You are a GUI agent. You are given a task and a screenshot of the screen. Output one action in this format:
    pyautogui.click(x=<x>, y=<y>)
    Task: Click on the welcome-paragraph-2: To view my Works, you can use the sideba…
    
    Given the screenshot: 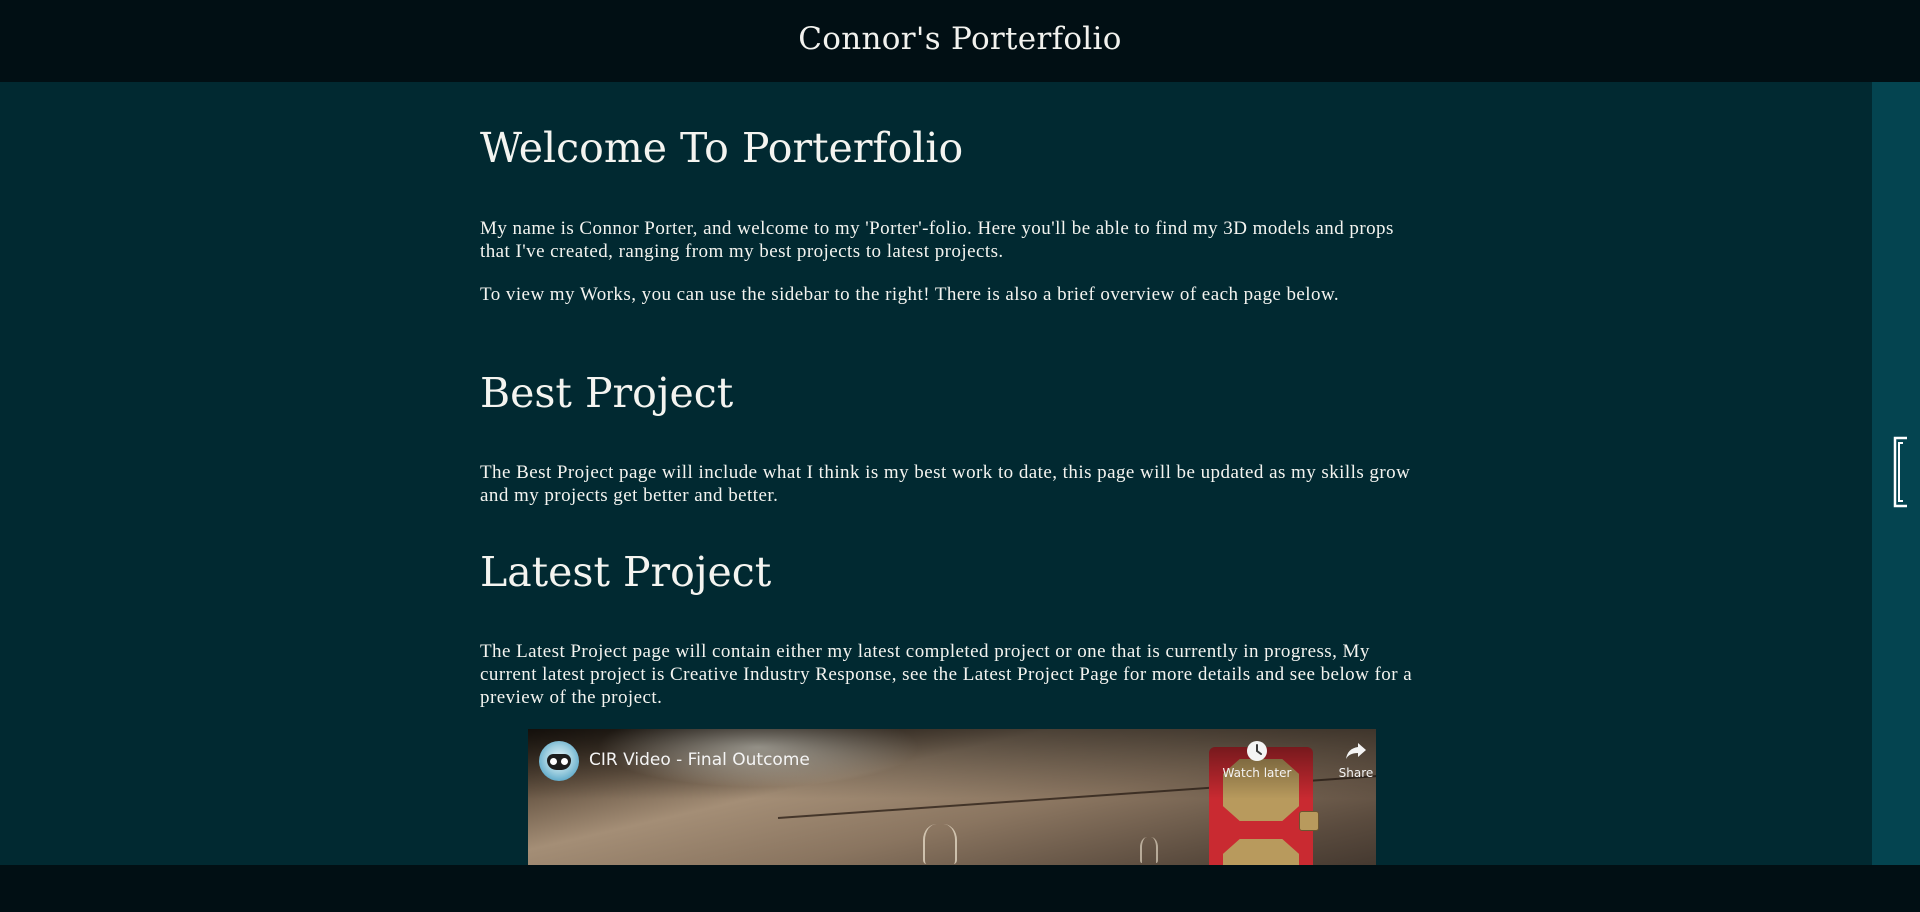 What is the action you would take?
    pyautogui.click(x=910, y=294)
    